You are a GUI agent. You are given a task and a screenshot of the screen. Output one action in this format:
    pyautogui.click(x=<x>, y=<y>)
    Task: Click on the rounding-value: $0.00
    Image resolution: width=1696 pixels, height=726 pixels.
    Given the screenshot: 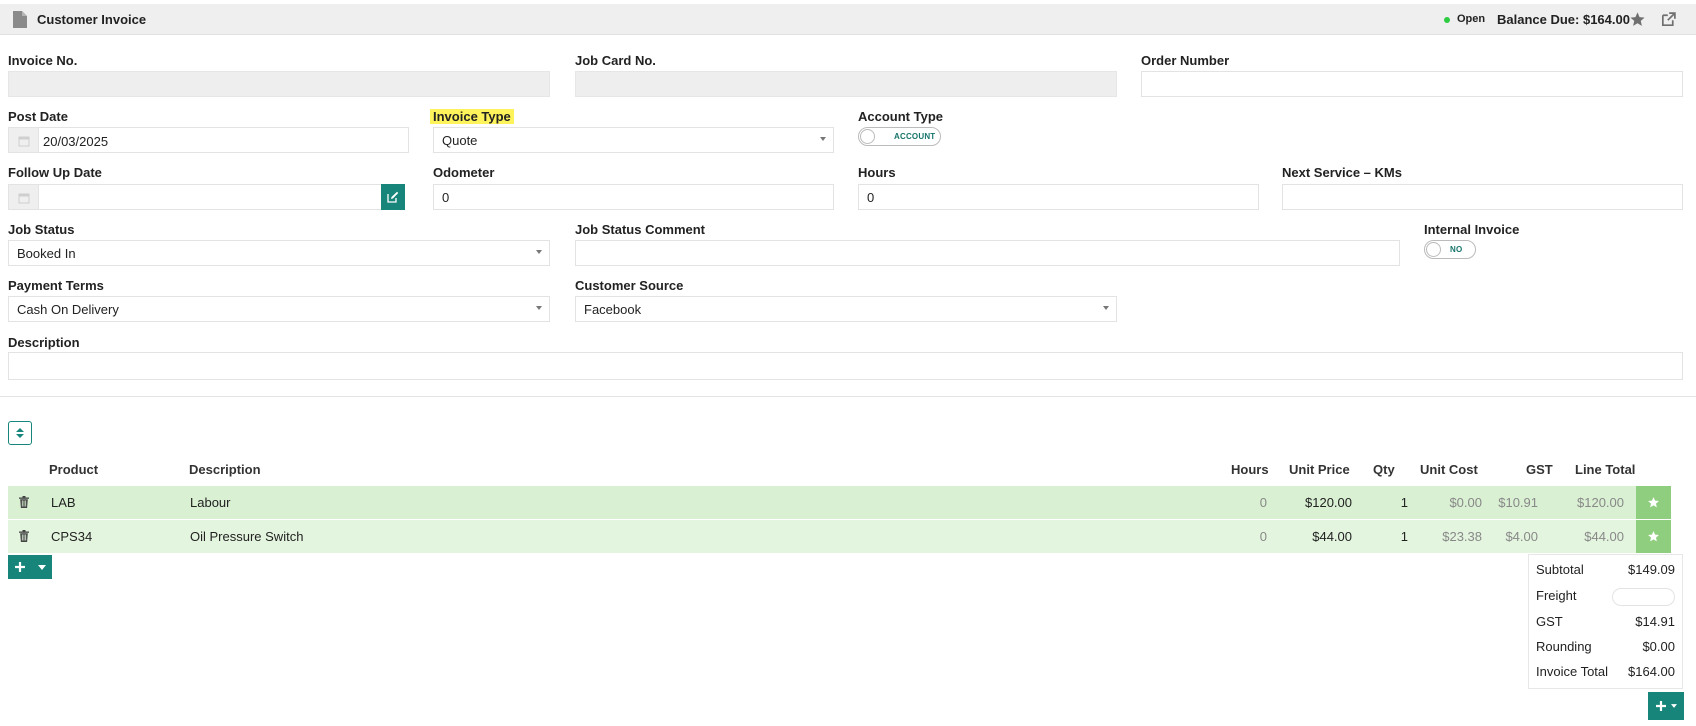 What is the action you would take?
    pyautogui.click(x=1658, y=646)
    